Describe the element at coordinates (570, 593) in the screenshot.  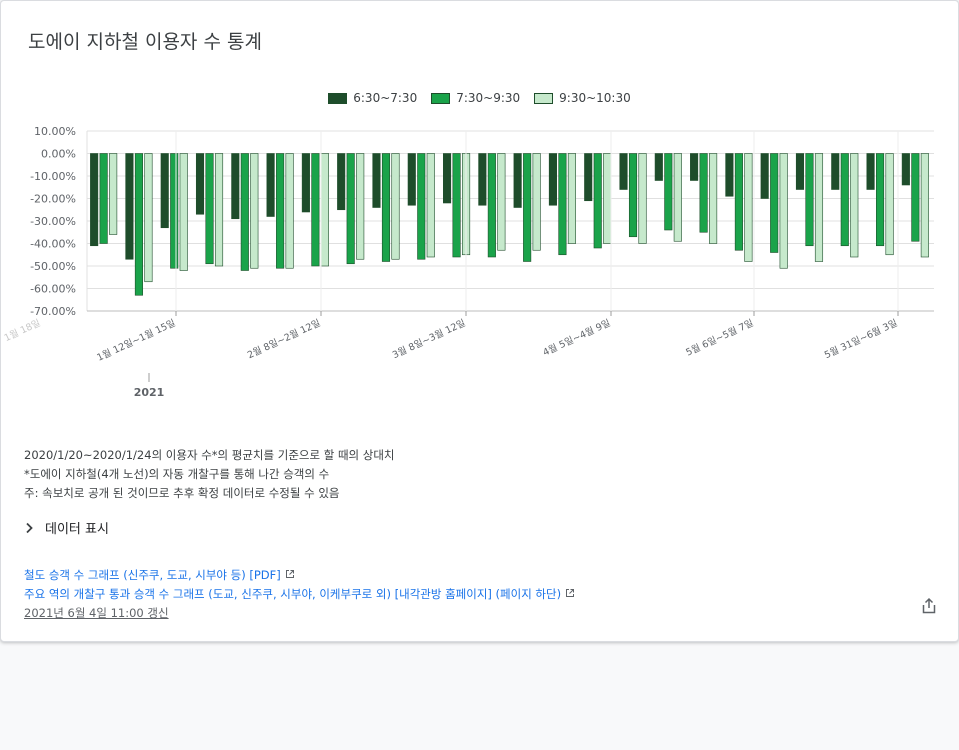
I see `external-link-icon` at that location.